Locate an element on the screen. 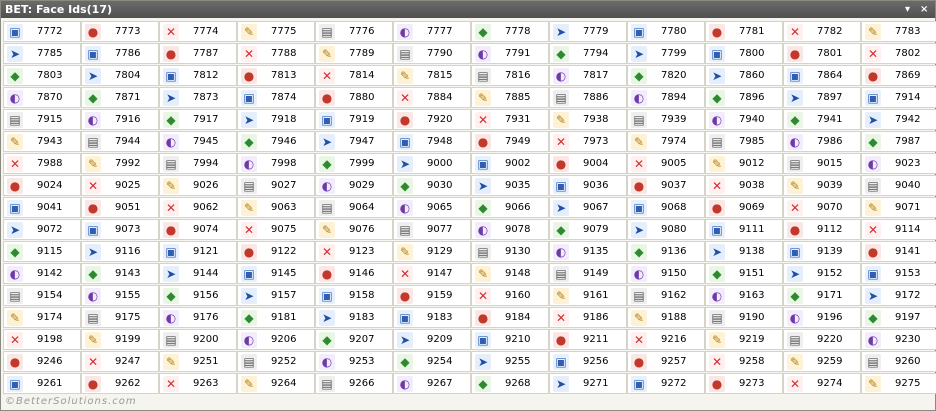 This screenshot has height=411, width=936. face-id-button: ✕ 7931 is located at coordinates (510, 119).